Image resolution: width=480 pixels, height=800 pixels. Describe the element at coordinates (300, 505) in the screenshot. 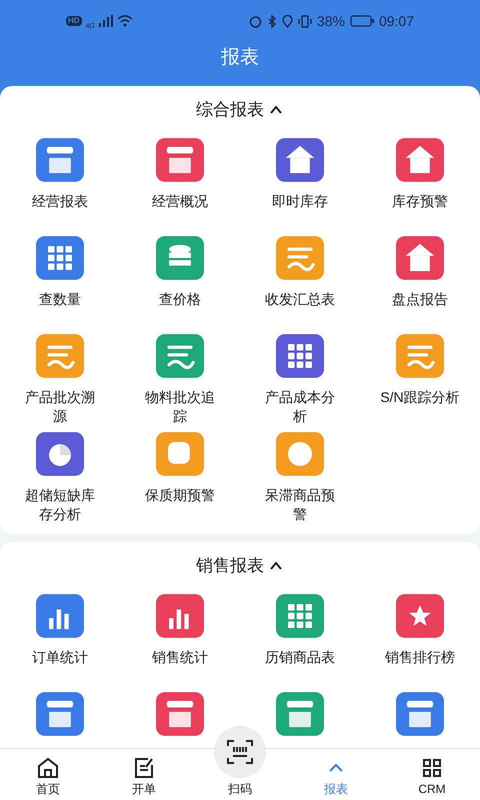

I see `report-label: 呆滞商品预警` at that location.